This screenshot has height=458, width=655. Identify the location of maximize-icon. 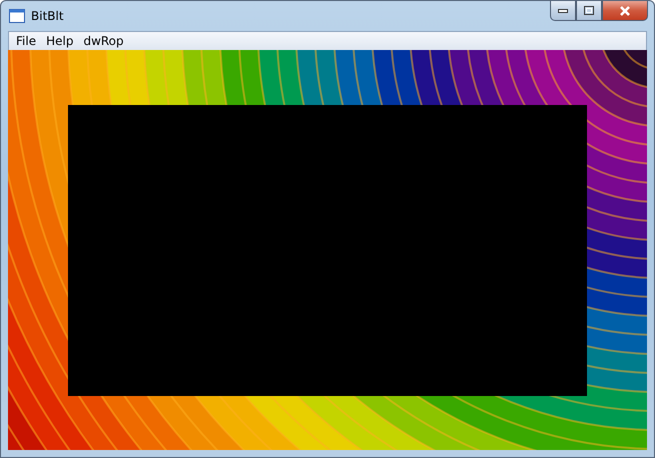
(589, 10).